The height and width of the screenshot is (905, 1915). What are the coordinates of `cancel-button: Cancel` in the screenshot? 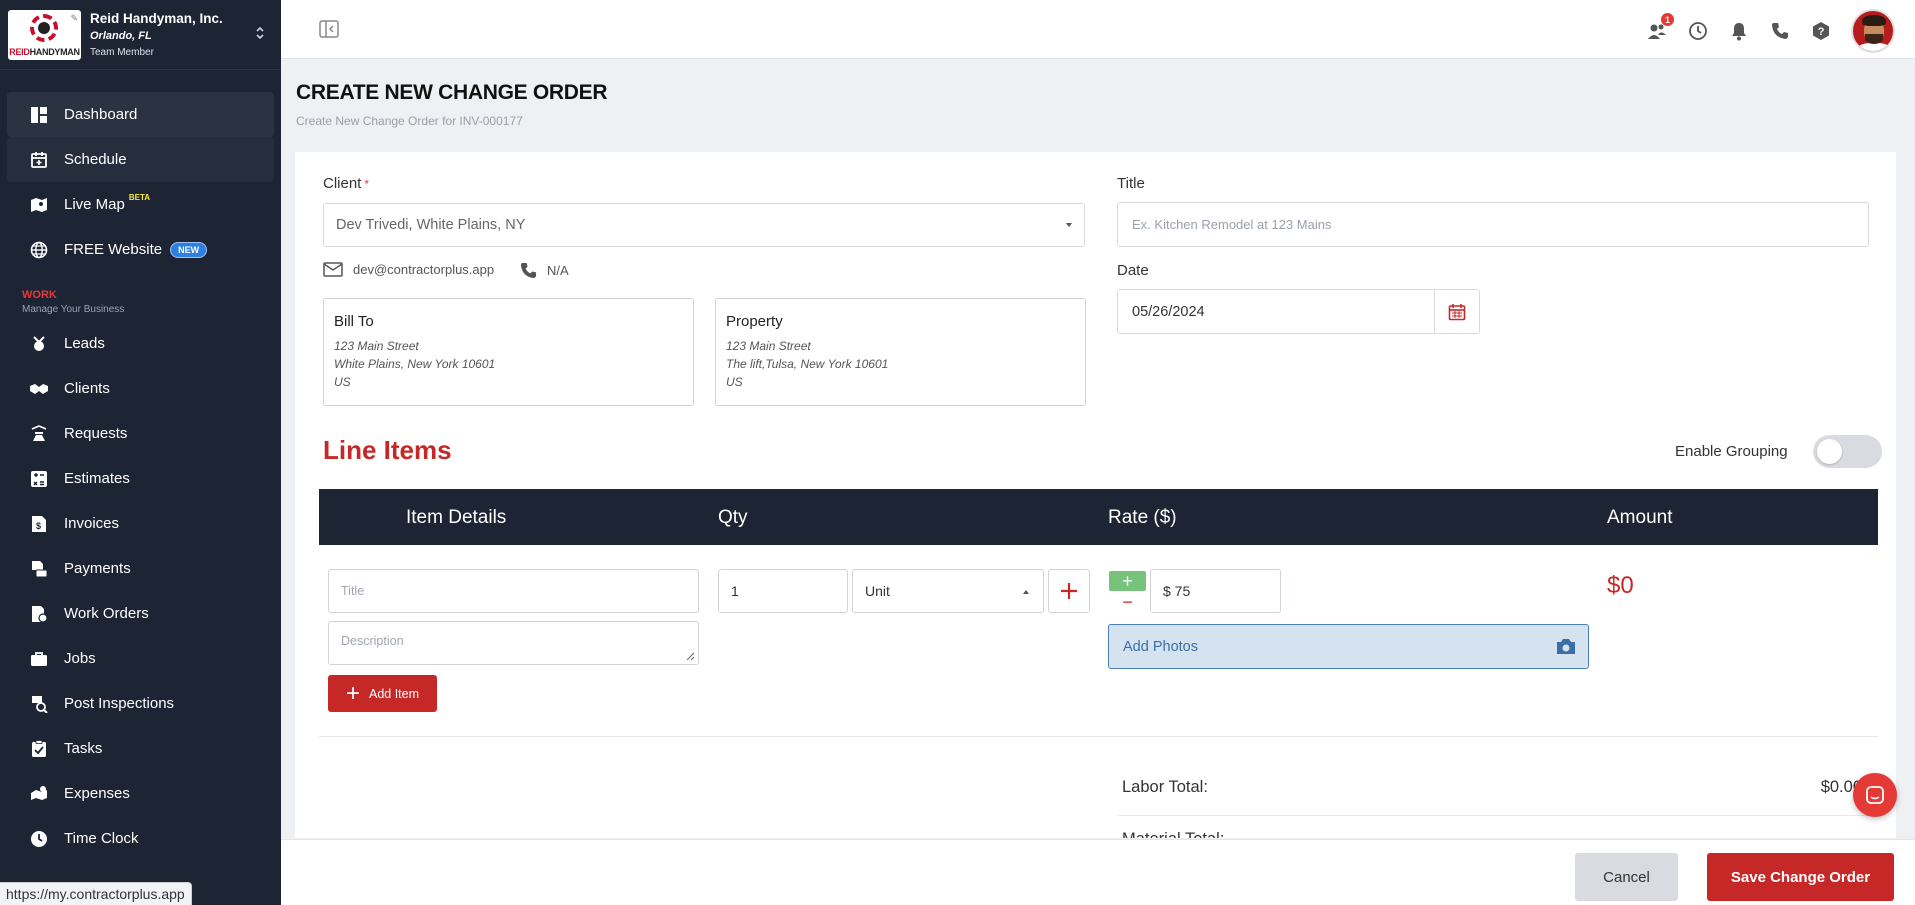 It's located at (1626, 877).